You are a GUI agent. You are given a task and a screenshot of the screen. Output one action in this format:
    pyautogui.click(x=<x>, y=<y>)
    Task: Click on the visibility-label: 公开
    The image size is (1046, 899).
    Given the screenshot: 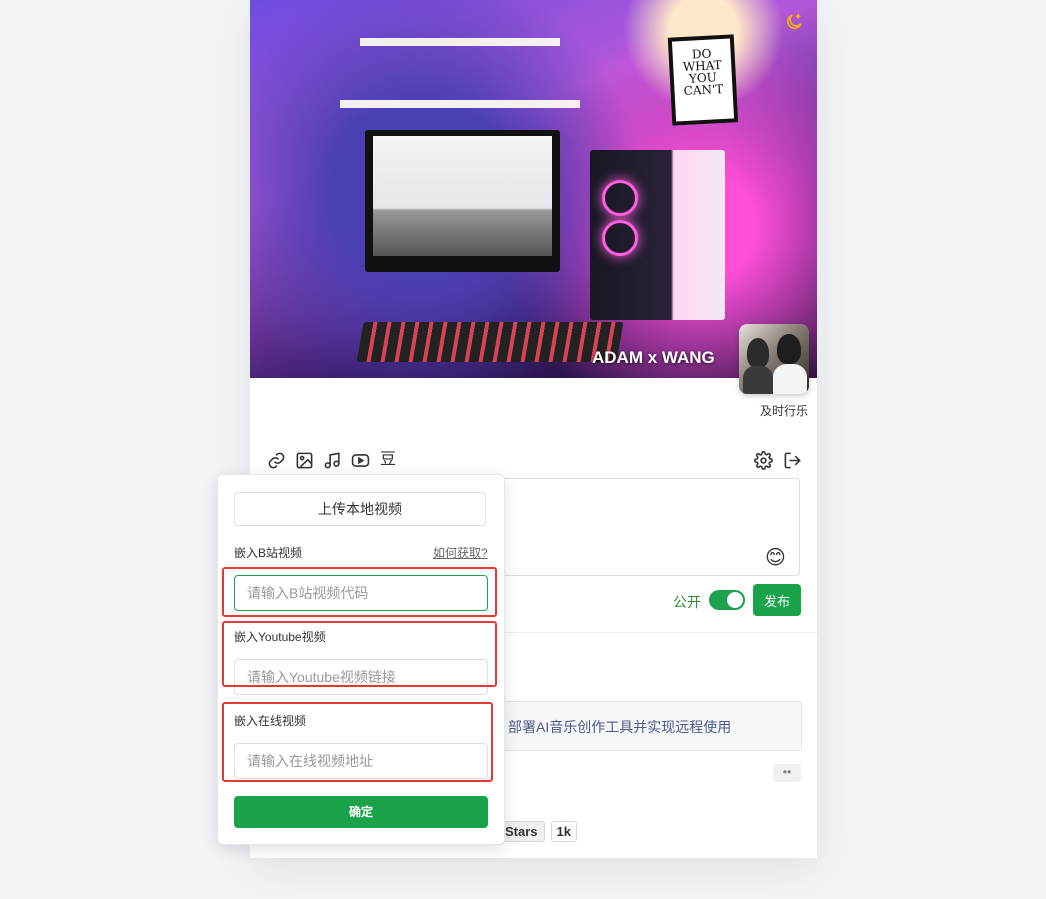 What is the action you would take?
    pyautogui.click(x=687, y=602)
    